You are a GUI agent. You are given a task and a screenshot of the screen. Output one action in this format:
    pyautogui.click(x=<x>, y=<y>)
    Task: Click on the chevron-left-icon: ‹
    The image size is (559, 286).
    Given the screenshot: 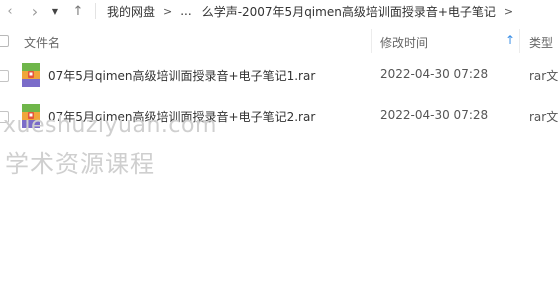 What is the action you would take?
    pyautogui.click(x=10, y=11)
    